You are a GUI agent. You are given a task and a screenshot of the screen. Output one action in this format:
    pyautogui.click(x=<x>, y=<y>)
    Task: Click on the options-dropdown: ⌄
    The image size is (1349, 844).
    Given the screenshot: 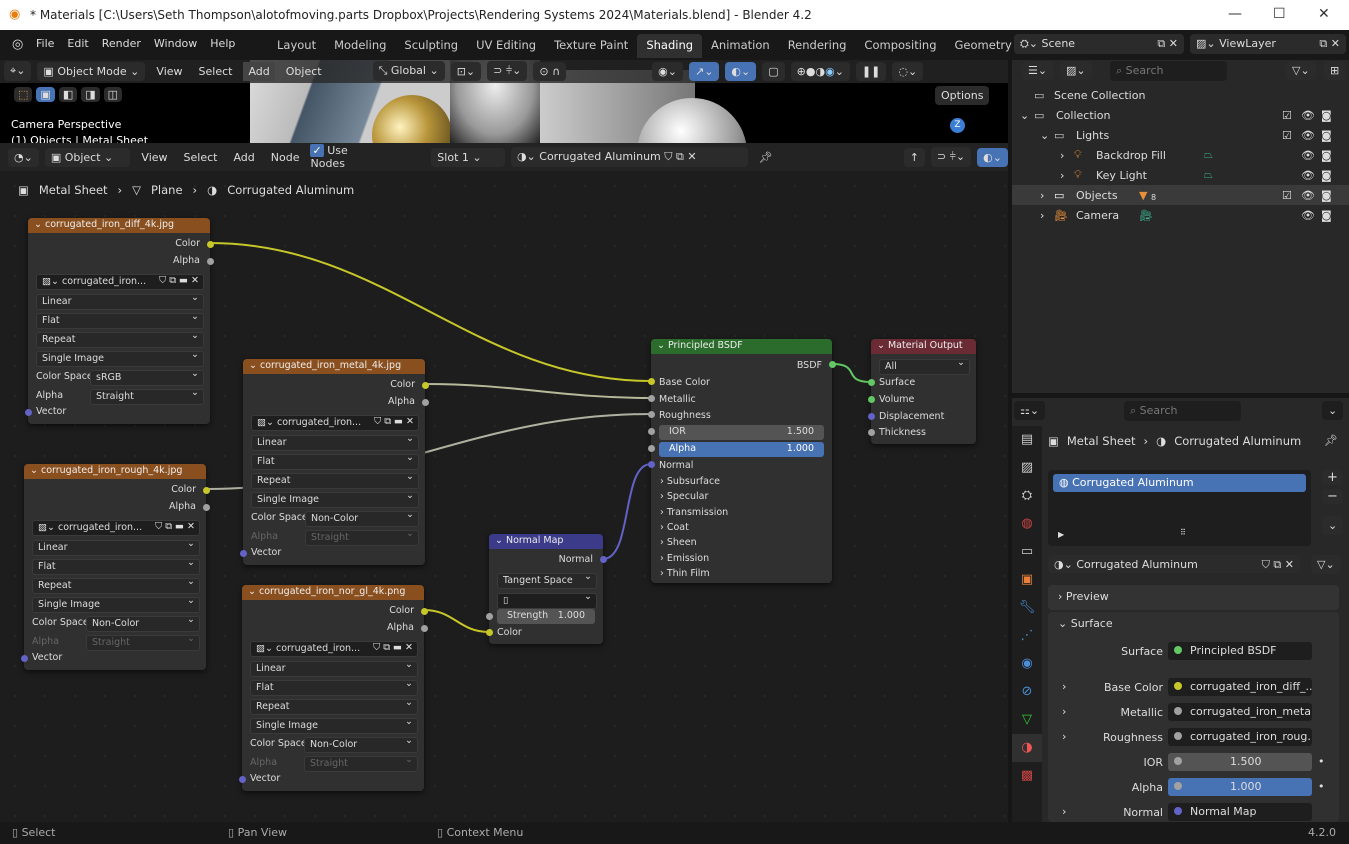 What is the action you would take?
    pyautogui.click(x=1333, y=410)
    